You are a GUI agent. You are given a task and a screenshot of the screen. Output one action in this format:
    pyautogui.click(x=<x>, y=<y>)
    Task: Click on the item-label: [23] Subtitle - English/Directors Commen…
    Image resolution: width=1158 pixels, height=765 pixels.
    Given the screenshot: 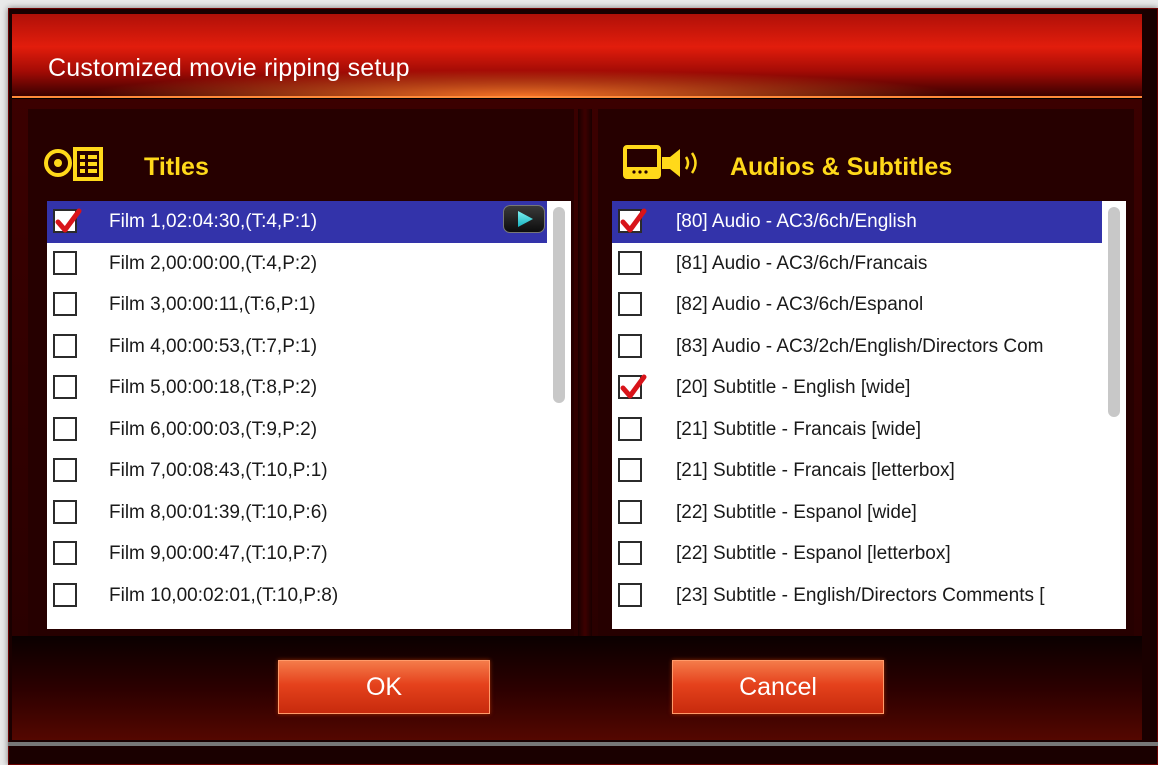 What is the action you would take?
    pyautogui.click(x=860, y=595)
    